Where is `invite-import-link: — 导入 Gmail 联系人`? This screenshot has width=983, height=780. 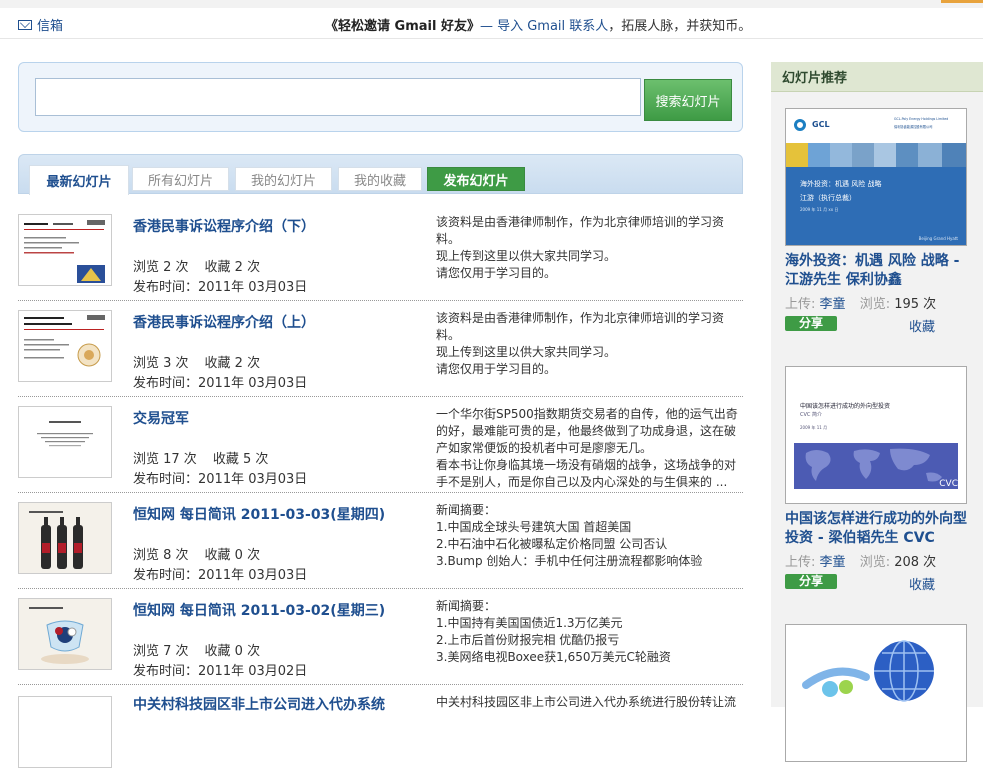 invite-import-link: — 导入 Gmail 联系人 is located at coordinates (544, 26).